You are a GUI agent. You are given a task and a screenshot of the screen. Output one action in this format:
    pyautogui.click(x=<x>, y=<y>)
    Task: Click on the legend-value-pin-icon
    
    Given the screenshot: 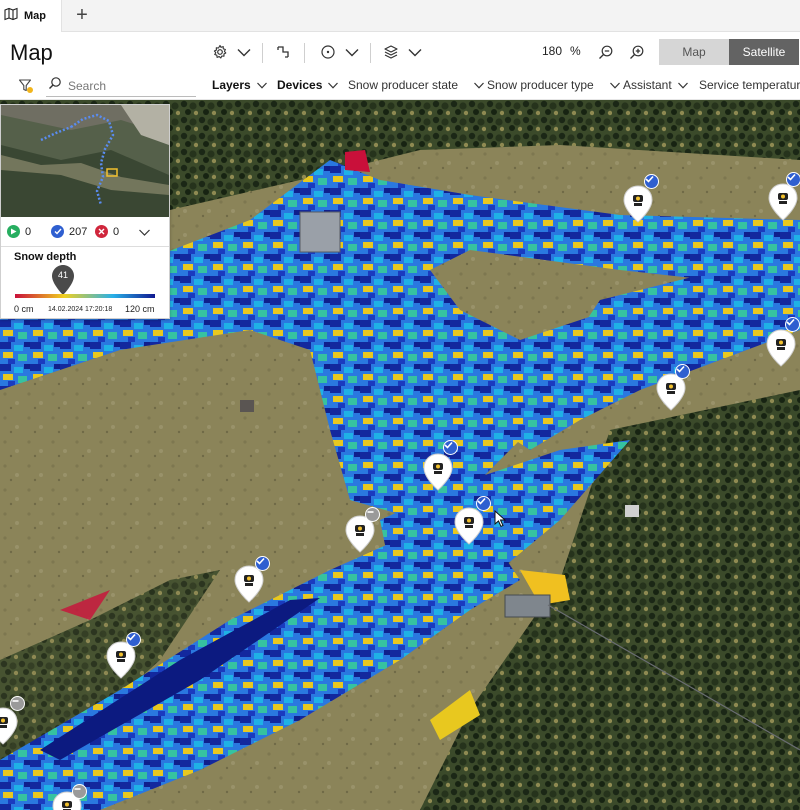 What is the action you would take?
    pyautogui.click(x=63, y=280)
    